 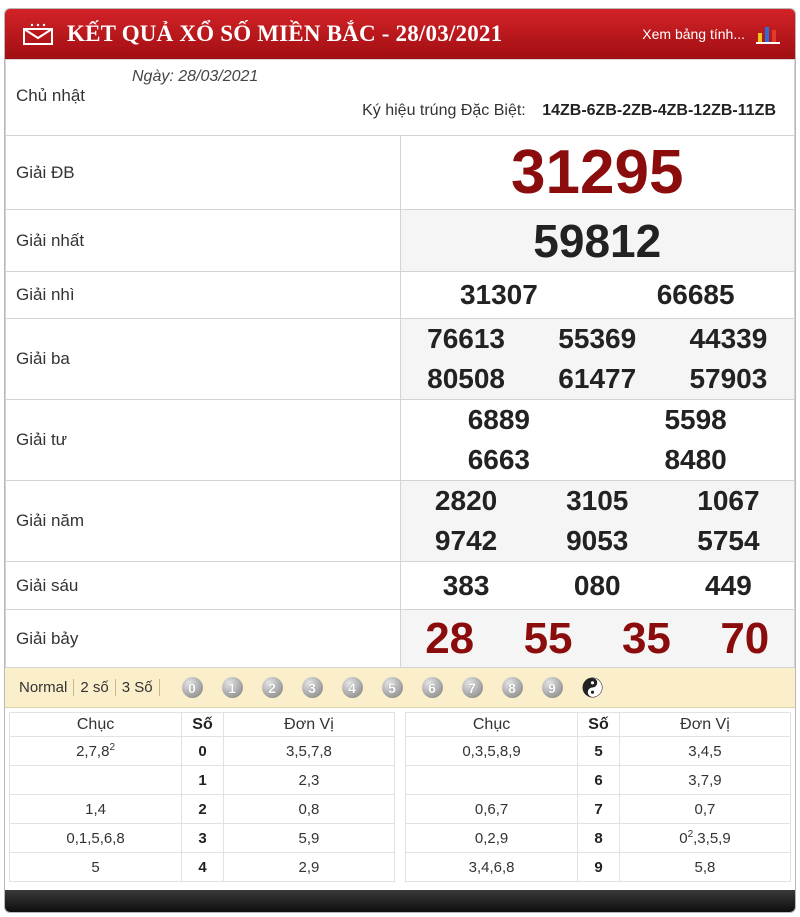 I want to click on digit-7-button: 7, so click(x=472, y=687).